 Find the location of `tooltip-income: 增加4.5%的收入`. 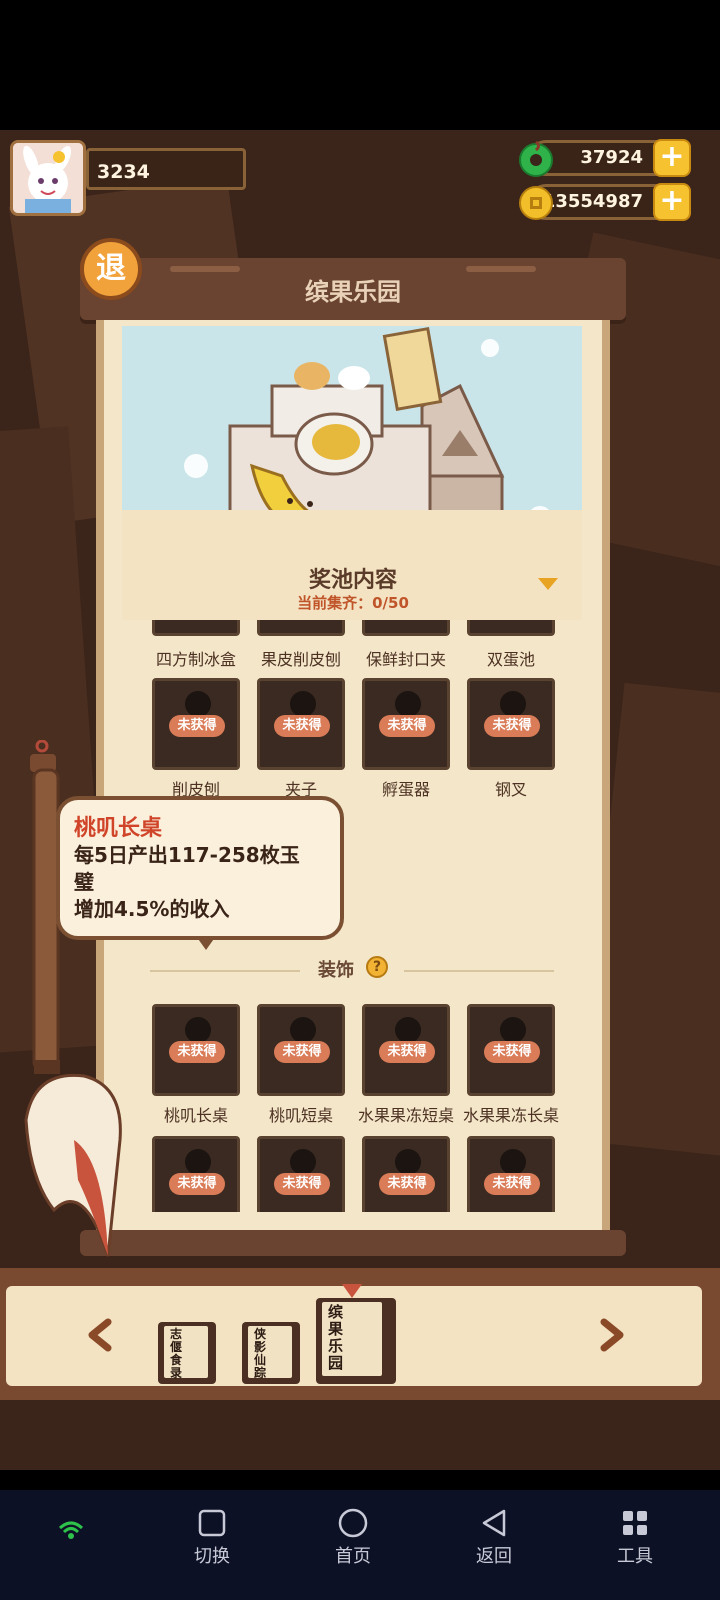

tooltip-income: 增加4.5%的收入 is located at coordinates (152, 909).